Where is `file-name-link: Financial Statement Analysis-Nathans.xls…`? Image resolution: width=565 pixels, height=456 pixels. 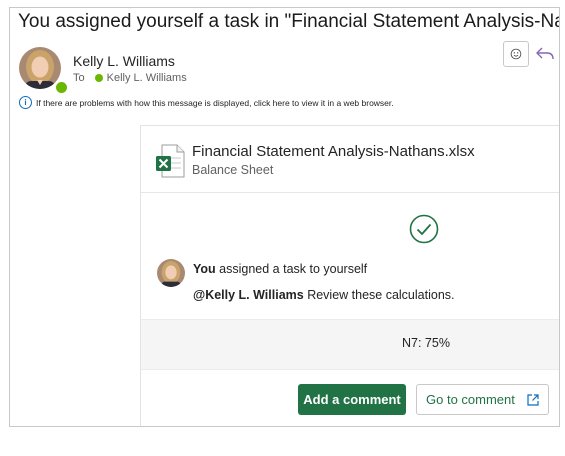 file-name-link: Financial Statement Analysis-Nathans.xls… is located at coordinates (333, 151).